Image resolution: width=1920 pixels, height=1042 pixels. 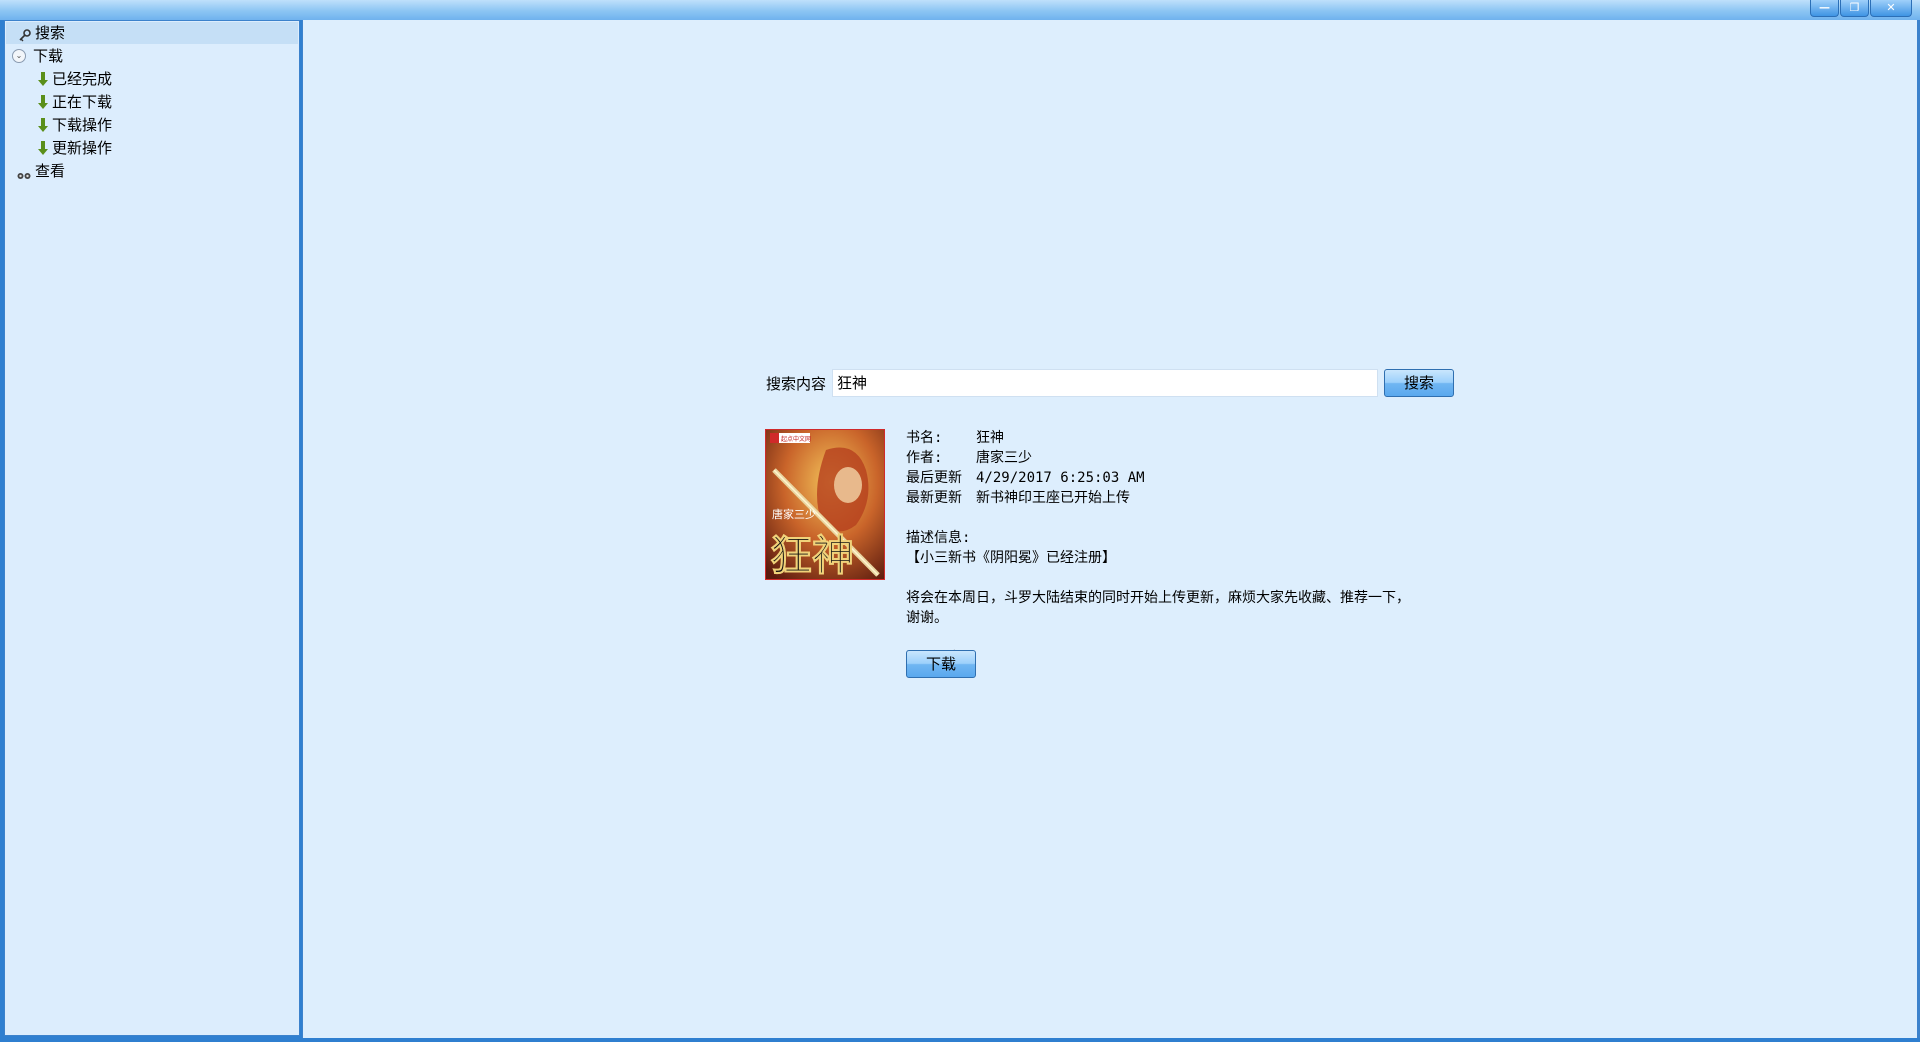 I want to click on description-line: 谢谢。, so click(x=927, y=618).